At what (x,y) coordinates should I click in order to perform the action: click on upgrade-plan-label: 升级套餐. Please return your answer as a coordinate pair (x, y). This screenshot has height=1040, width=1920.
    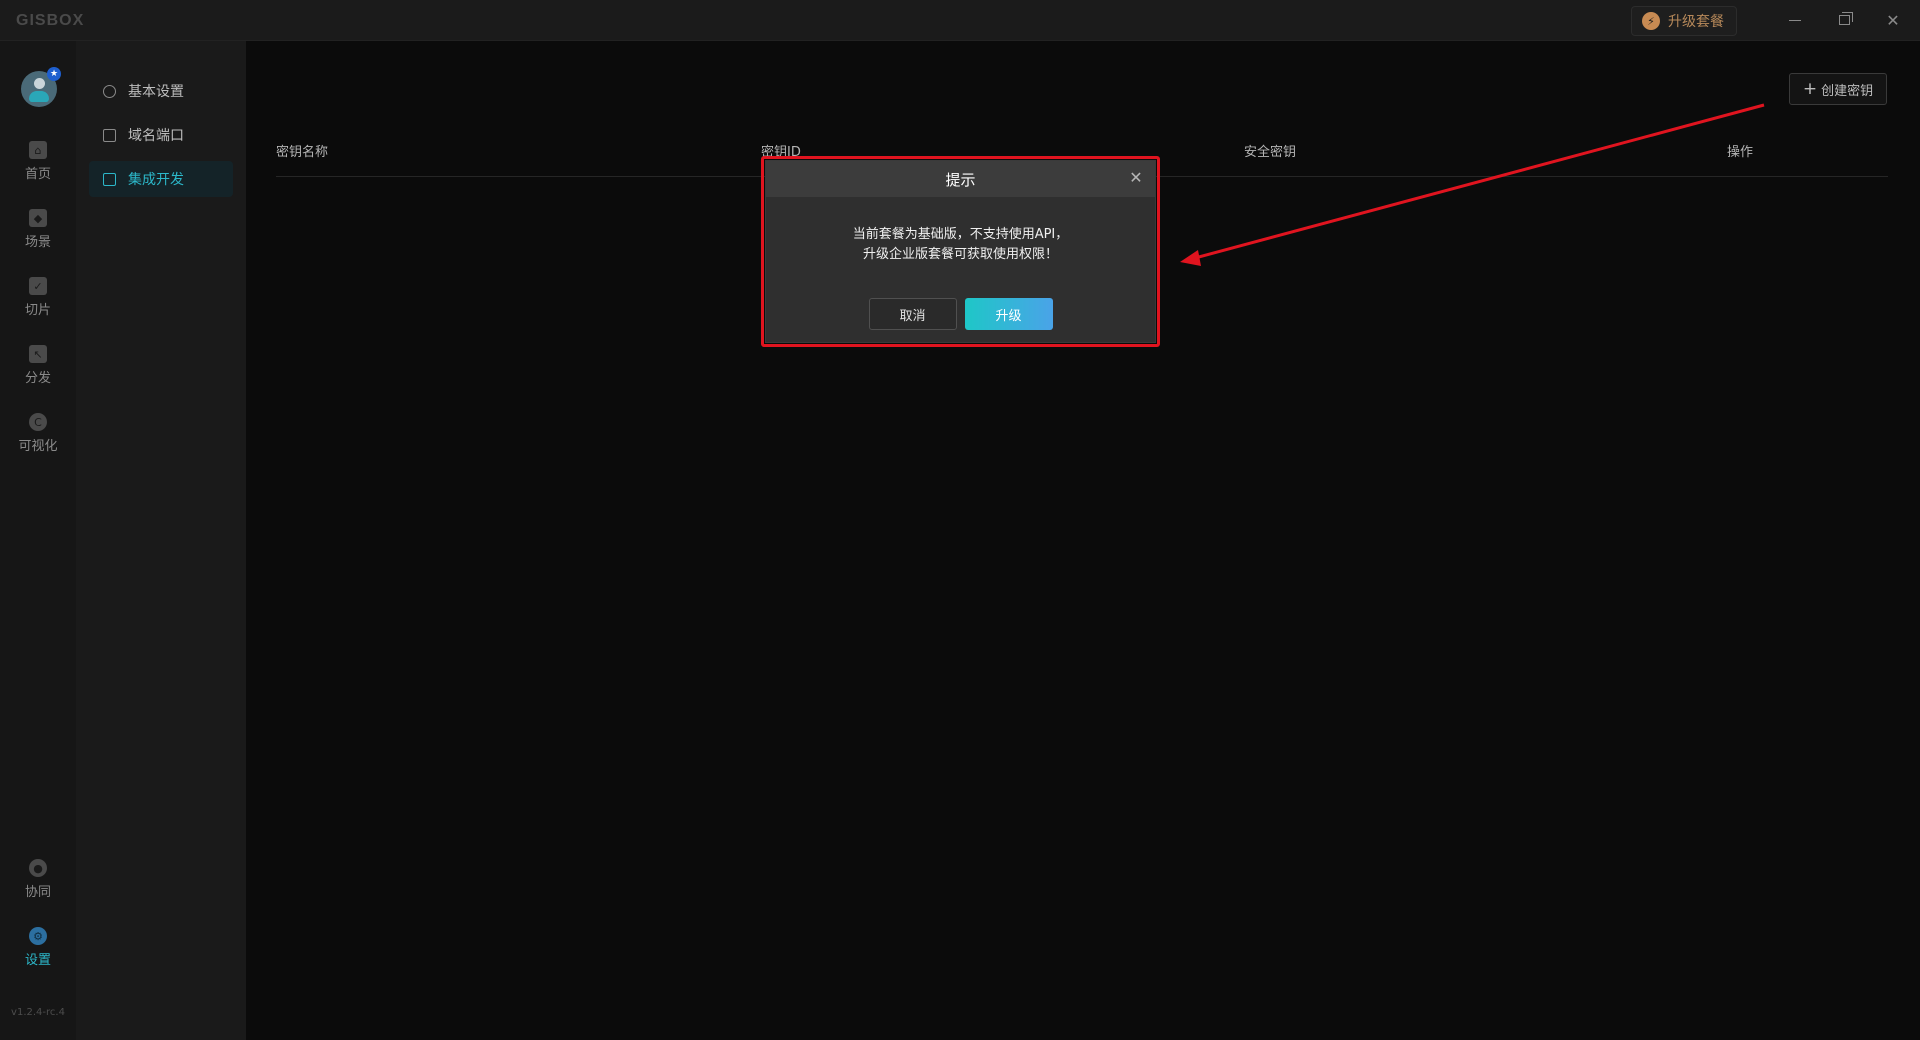
    Looking at the image, I should click on (1696, 22).